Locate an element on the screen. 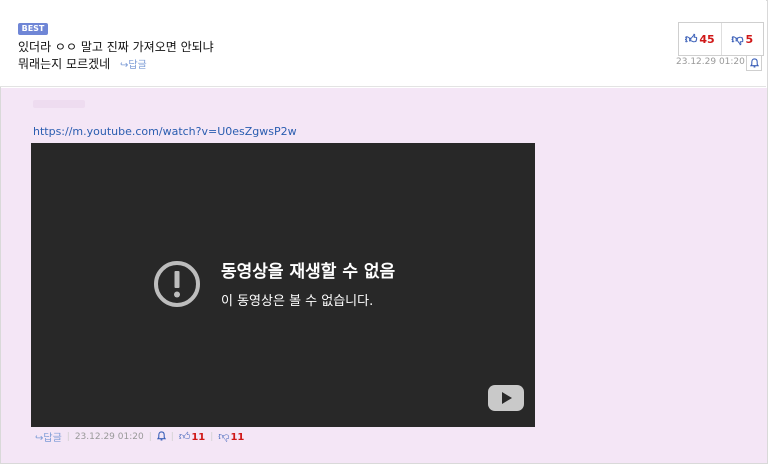  upvote-button: 👍︎ 45 is located at coordinates (700, 39).